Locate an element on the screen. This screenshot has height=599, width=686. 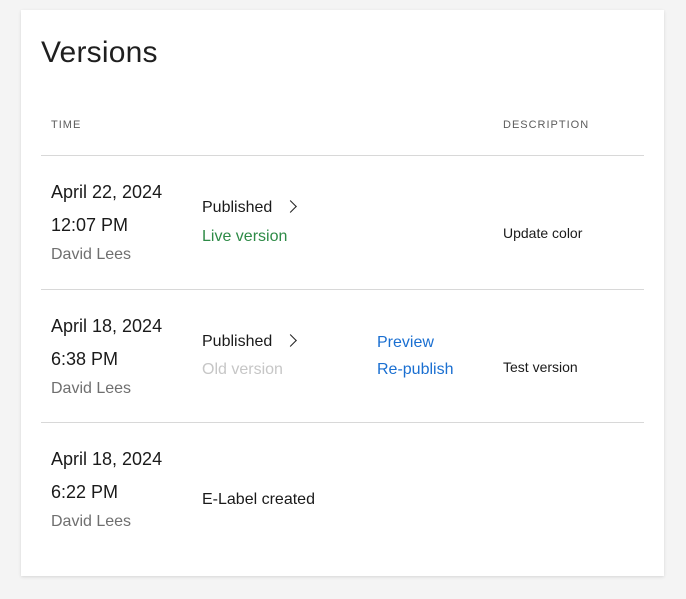
column-header-time: TIME is located at coordinates (66, 125).